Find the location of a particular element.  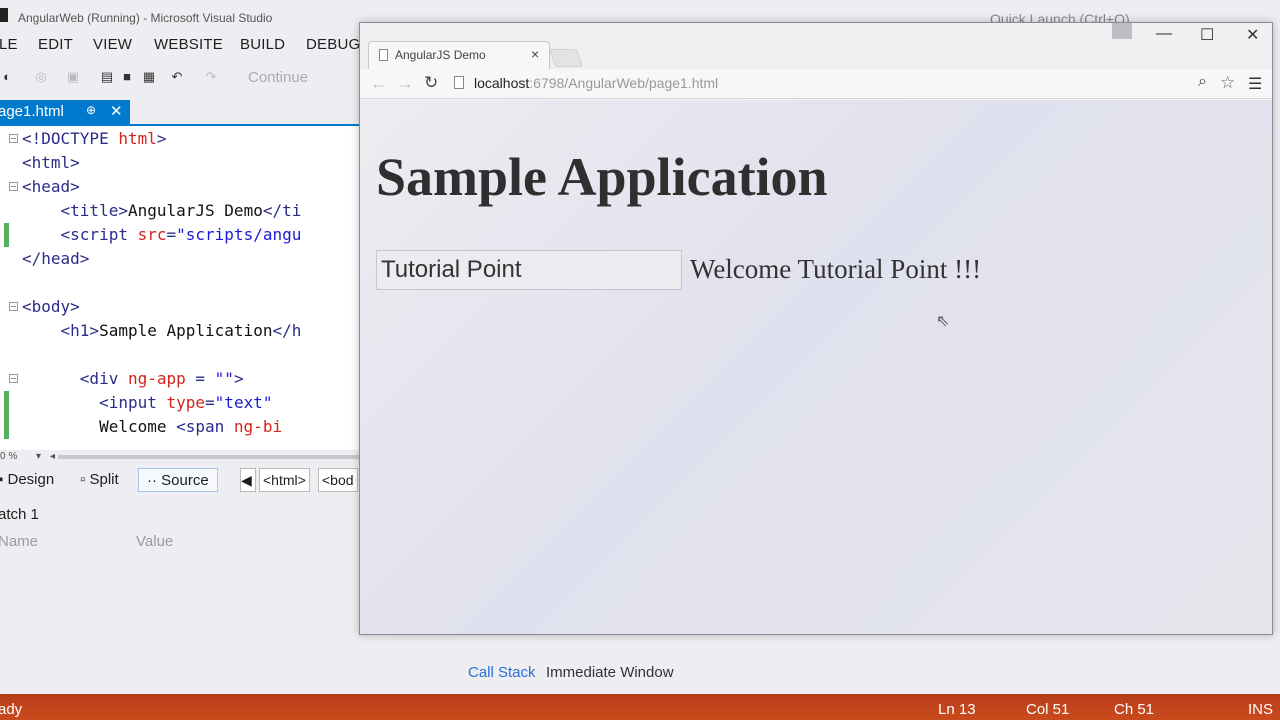

breadcrumb-body: <bod is located at coordinates (338, 480).